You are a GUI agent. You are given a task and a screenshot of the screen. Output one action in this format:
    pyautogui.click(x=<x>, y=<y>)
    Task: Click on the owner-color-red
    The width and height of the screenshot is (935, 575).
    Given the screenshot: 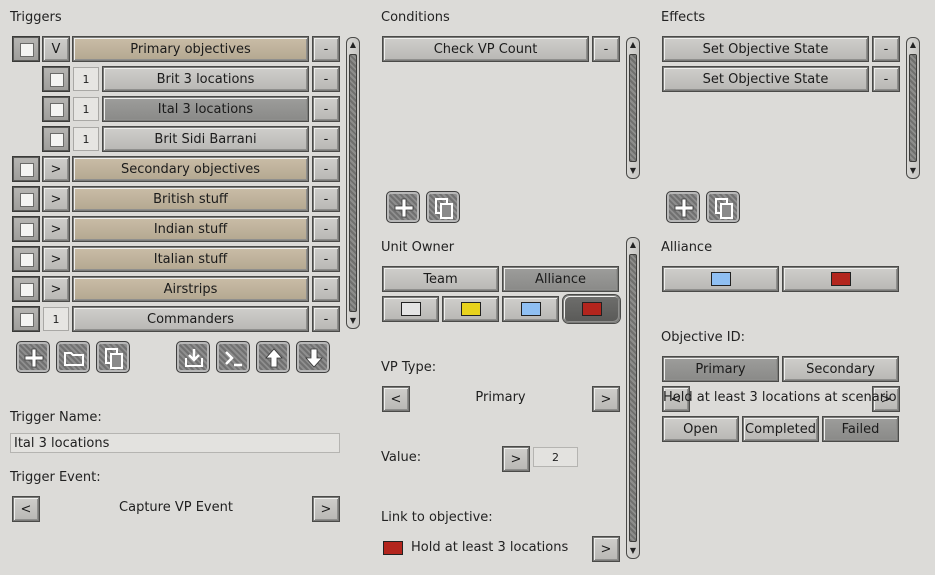 What is the action you would take?
    pyautogui.click(x=591, y=309)
    